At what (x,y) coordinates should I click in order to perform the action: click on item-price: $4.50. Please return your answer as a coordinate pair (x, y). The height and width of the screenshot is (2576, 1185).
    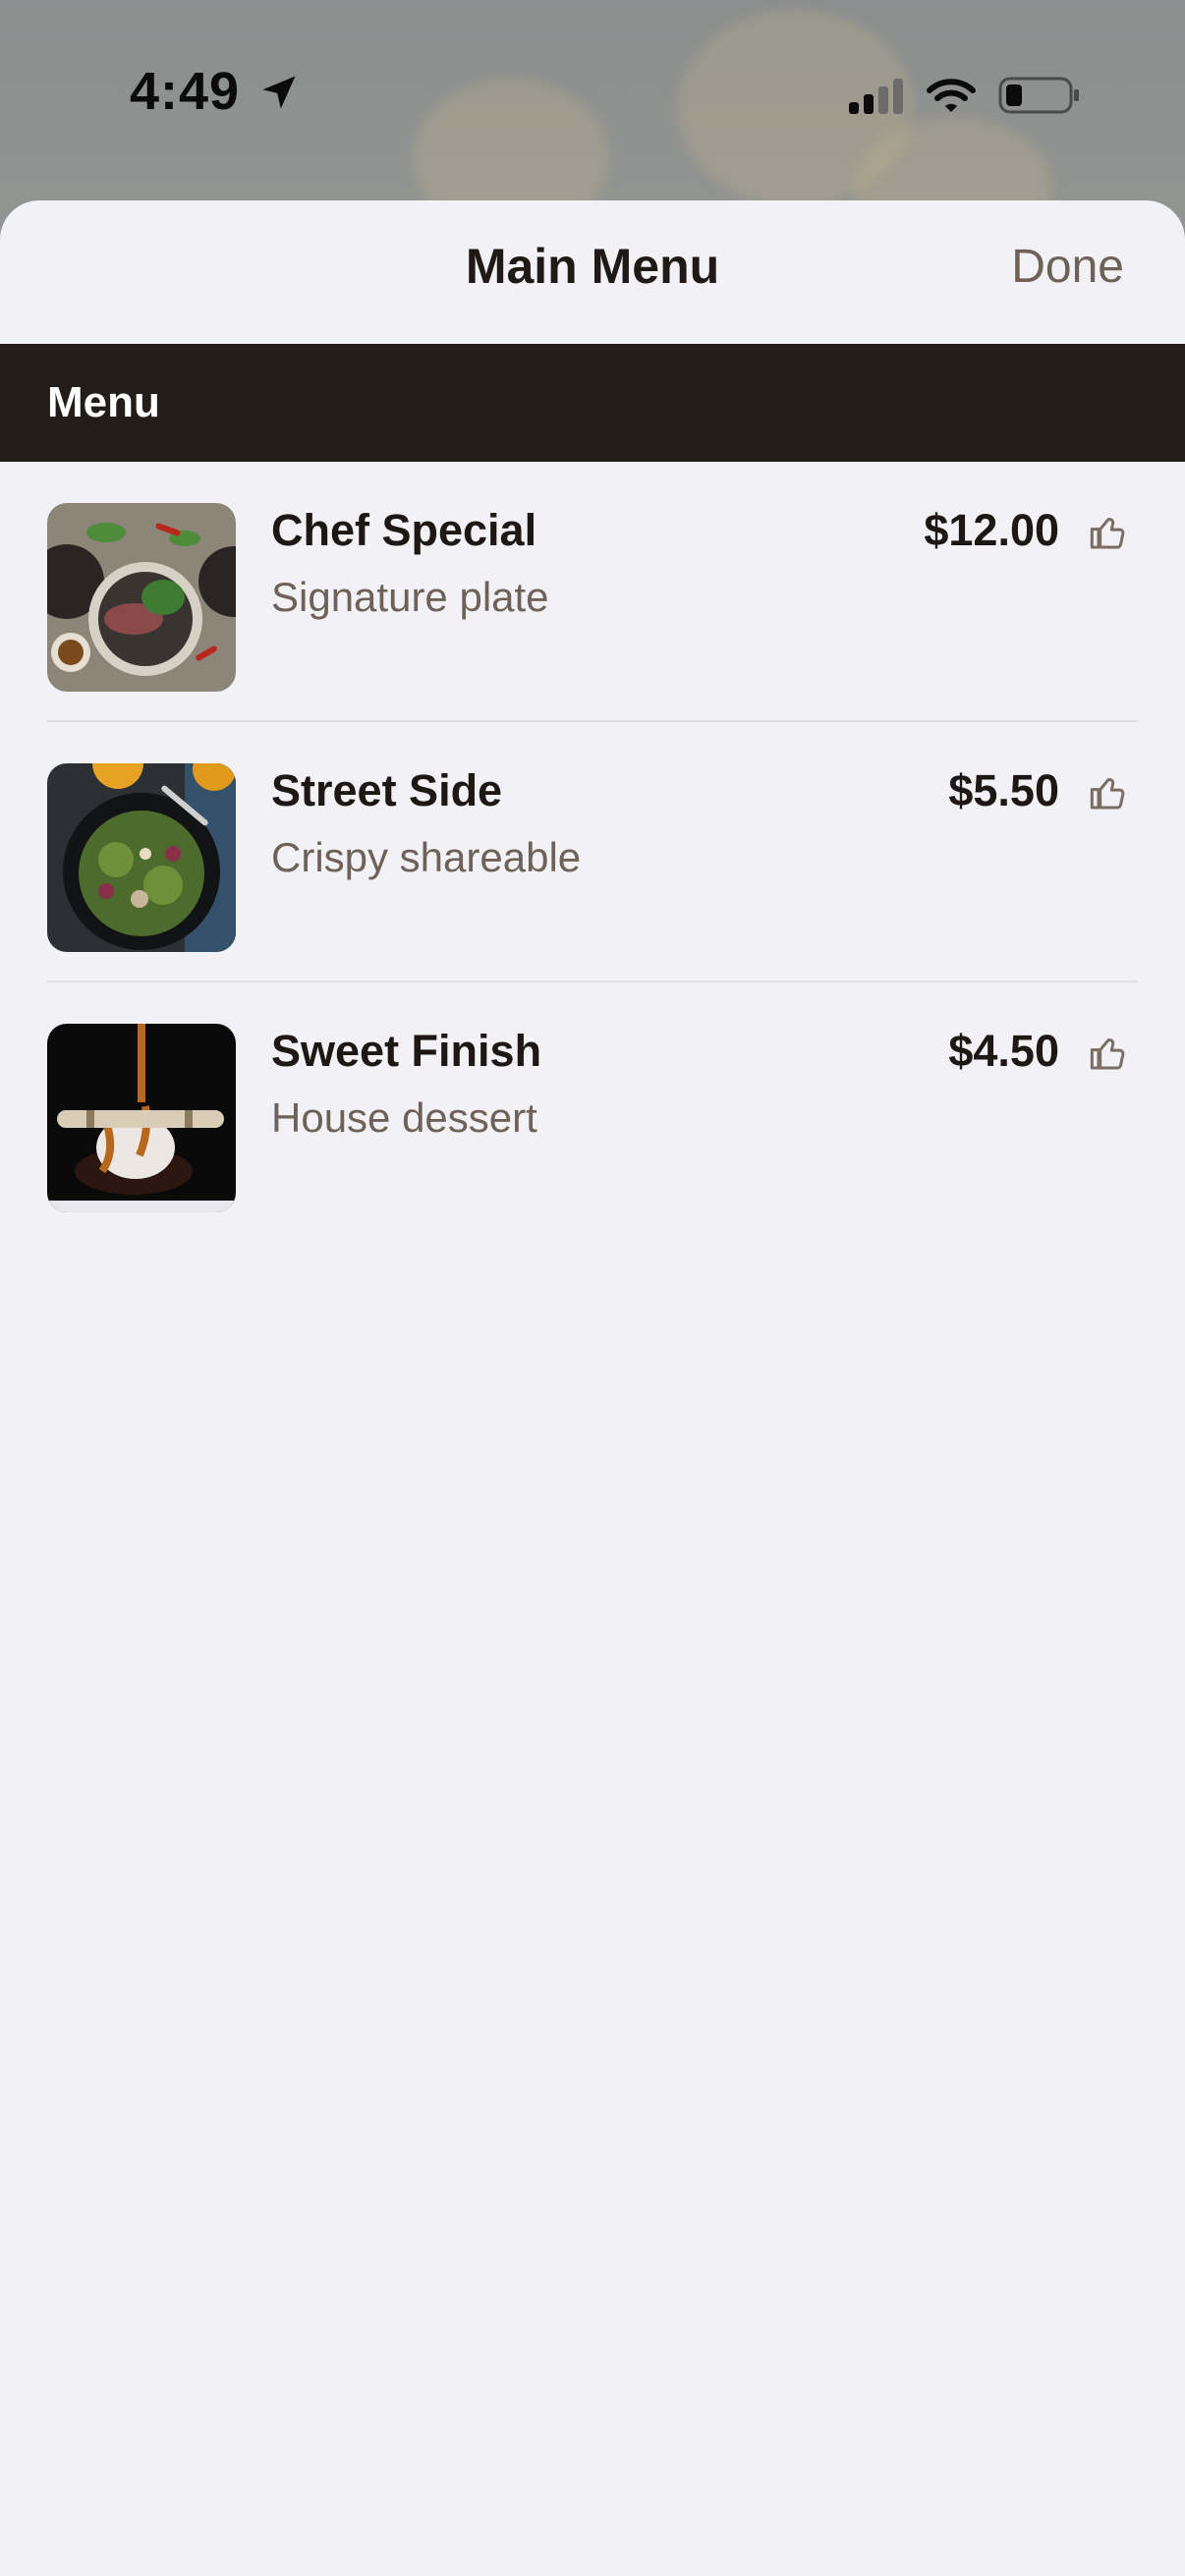
    Looking at the image, I should click on (1004, 1051).